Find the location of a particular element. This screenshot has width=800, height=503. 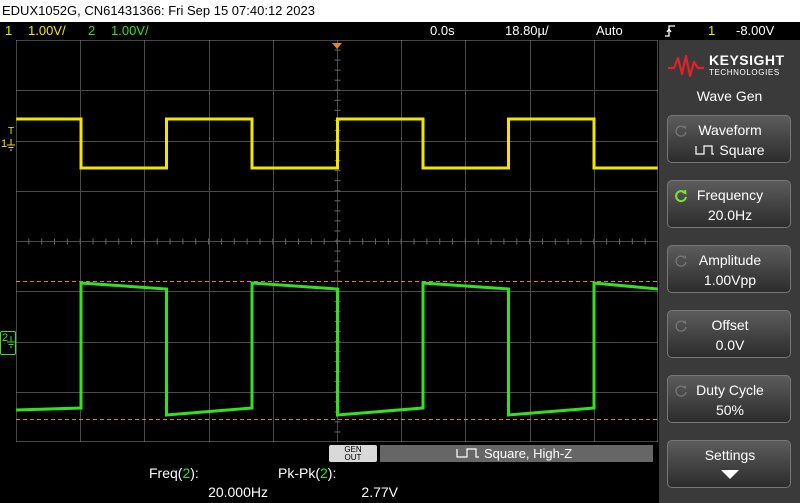

keysight-logo: KEYSIGHT TECHNOLOGIES is located at coordinates (732, 66).